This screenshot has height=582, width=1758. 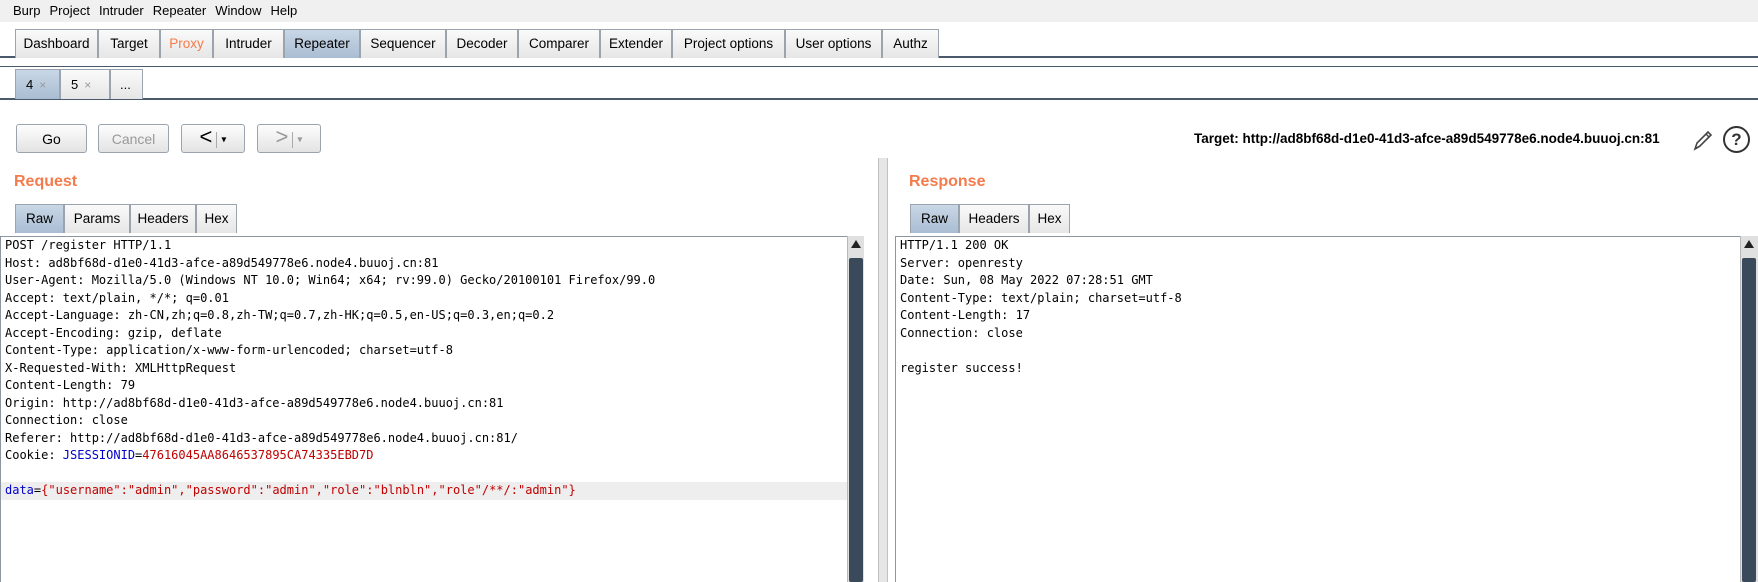 I want to click on response-line: HTTP/1.1 200 OK, so click(x=954, y=245).